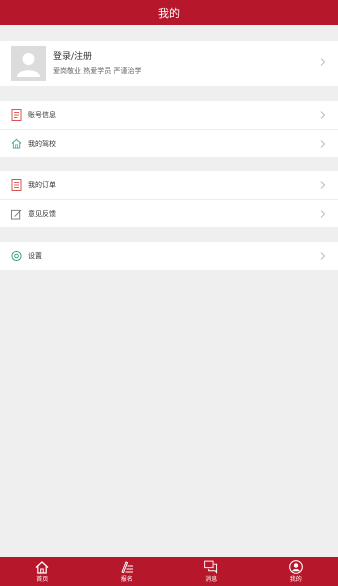  I want to click on message-icon, so click(211, 567).